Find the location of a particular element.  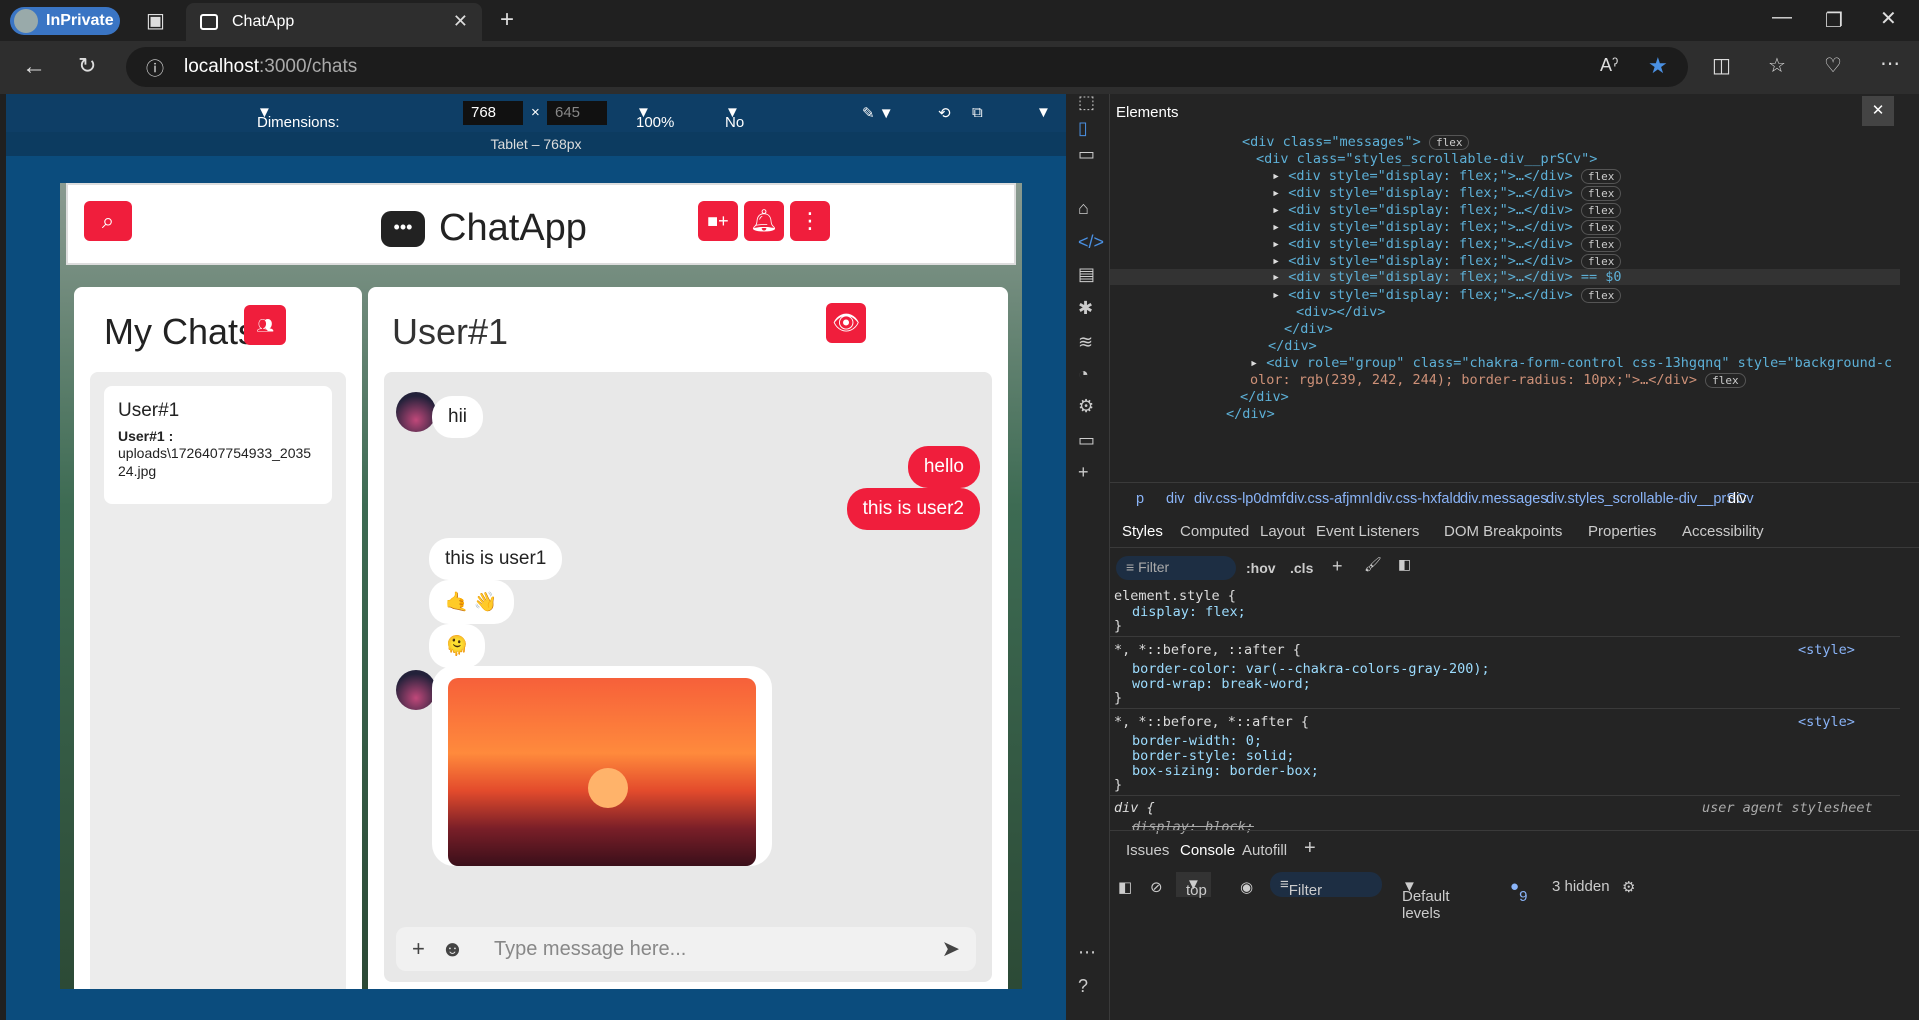

tab-accessibility: Accessibility is located at coordinates (1723, 531).